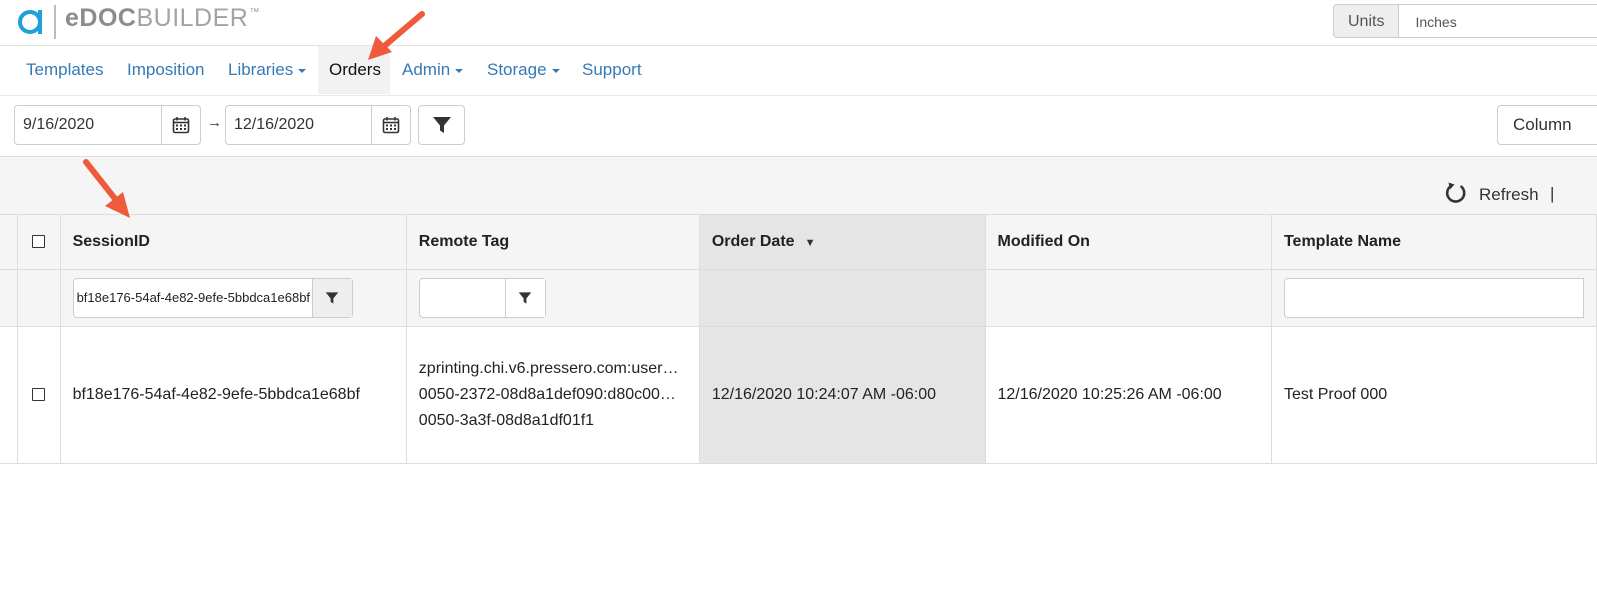 The image size is (1597, 589). What do you see at coordinates (842, 298) in the screenshot?
I see `order-date-filter-cell` at bounding box center [842, 298].